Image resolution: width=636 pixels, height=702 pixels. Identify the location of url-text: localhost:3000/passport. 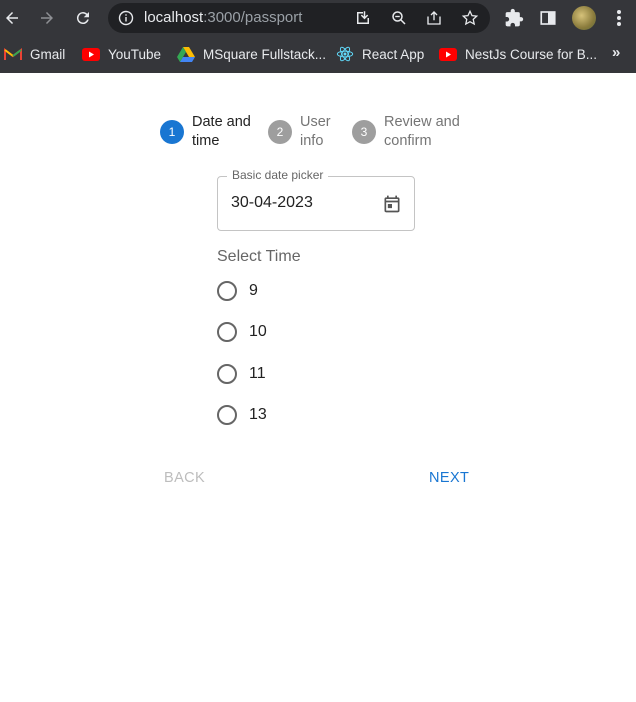
(223, 17).